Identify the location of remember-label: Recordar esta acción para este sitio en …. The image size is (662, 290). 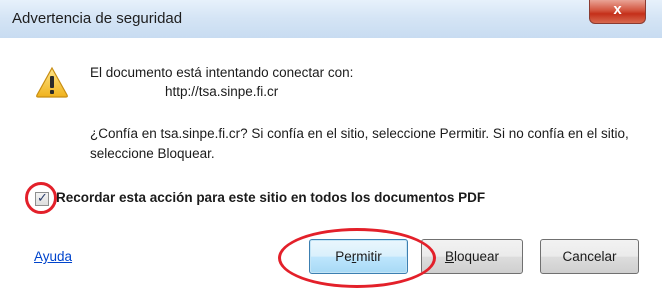
(270, 197).